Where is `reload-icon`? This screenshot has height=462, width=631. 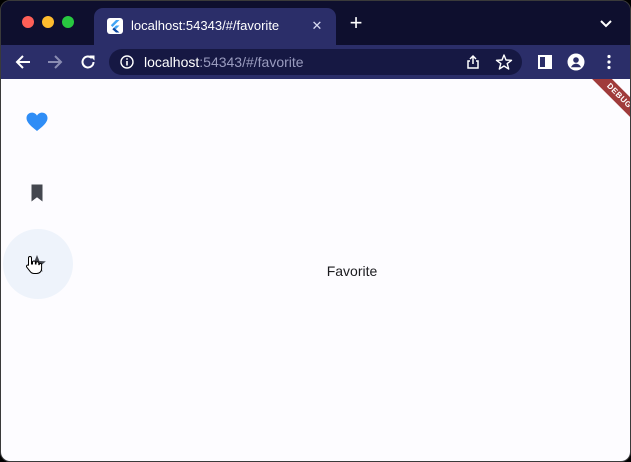 reload-icon is located at coordinates (88, 62).